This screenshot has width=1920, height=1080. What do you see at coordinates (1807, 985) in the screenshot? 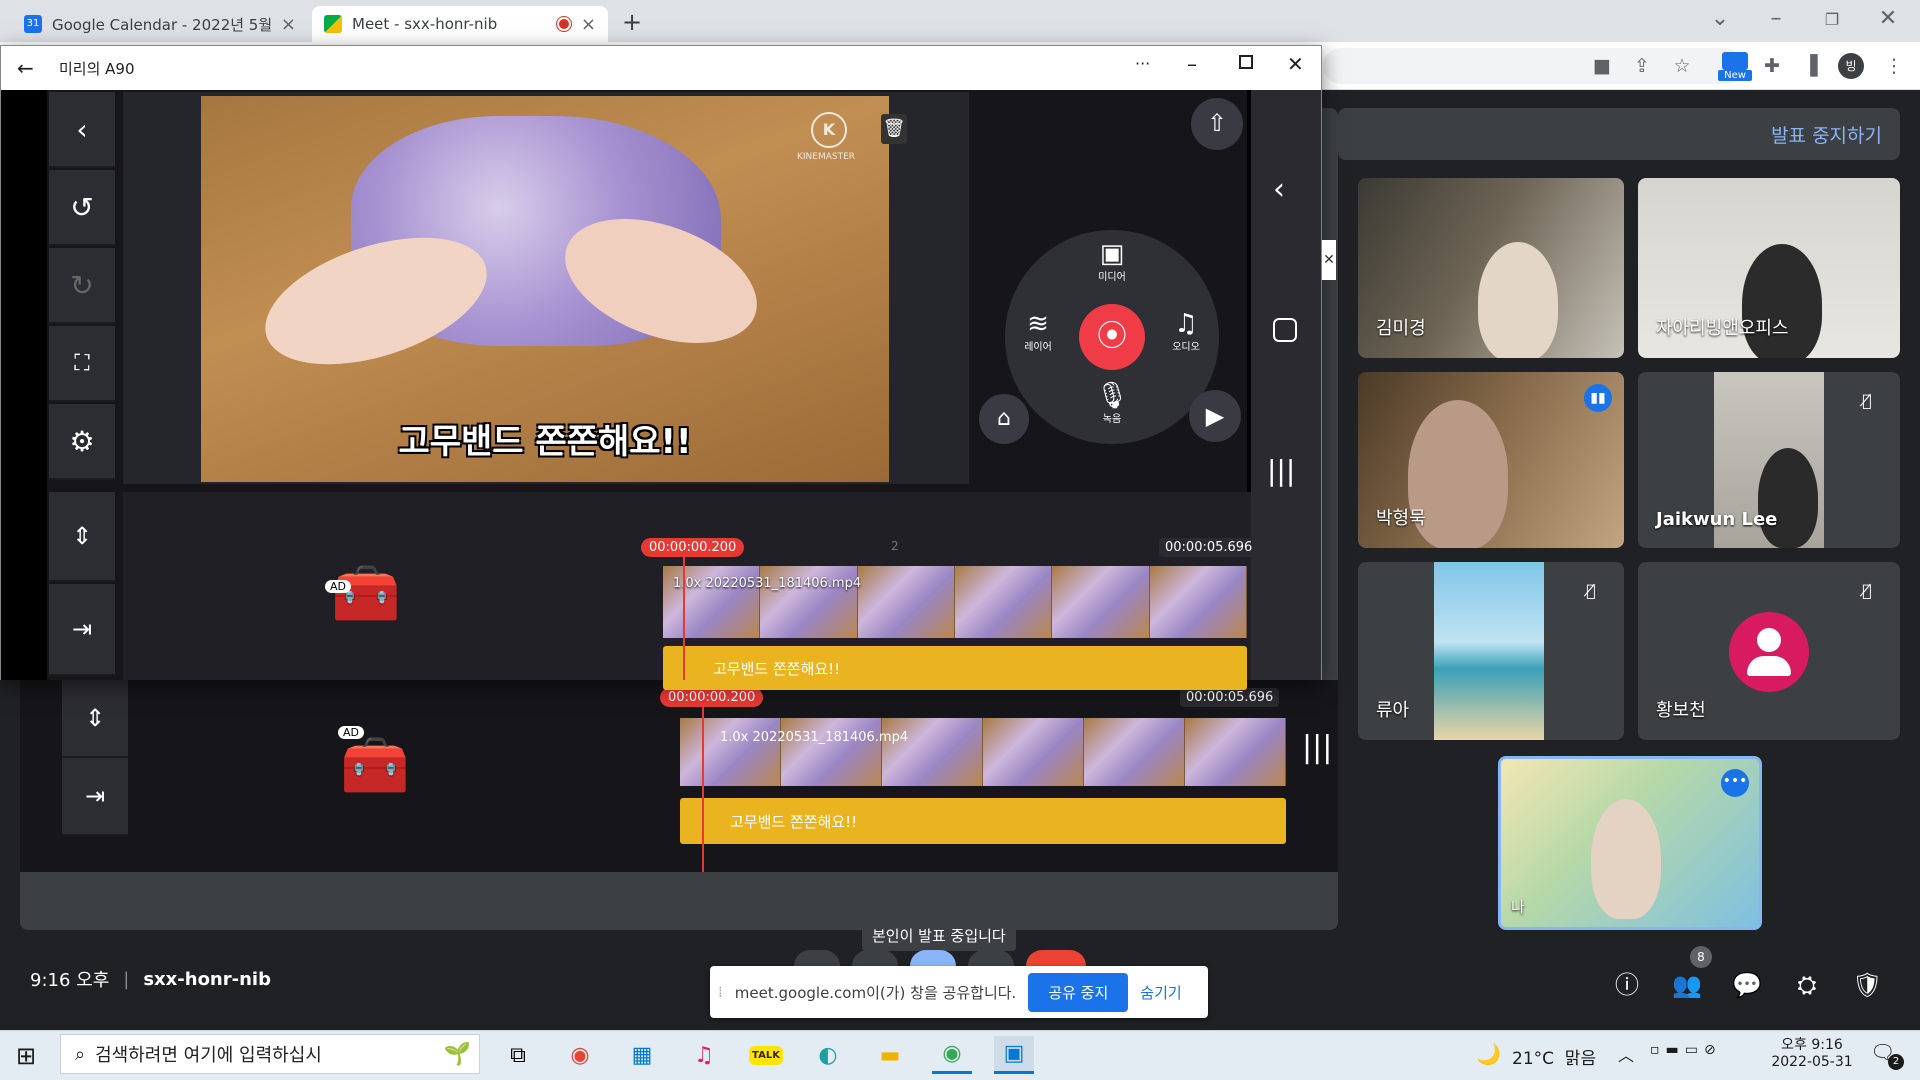
I see `activities-icon: ⛭` at bounding box center [1807, 985].